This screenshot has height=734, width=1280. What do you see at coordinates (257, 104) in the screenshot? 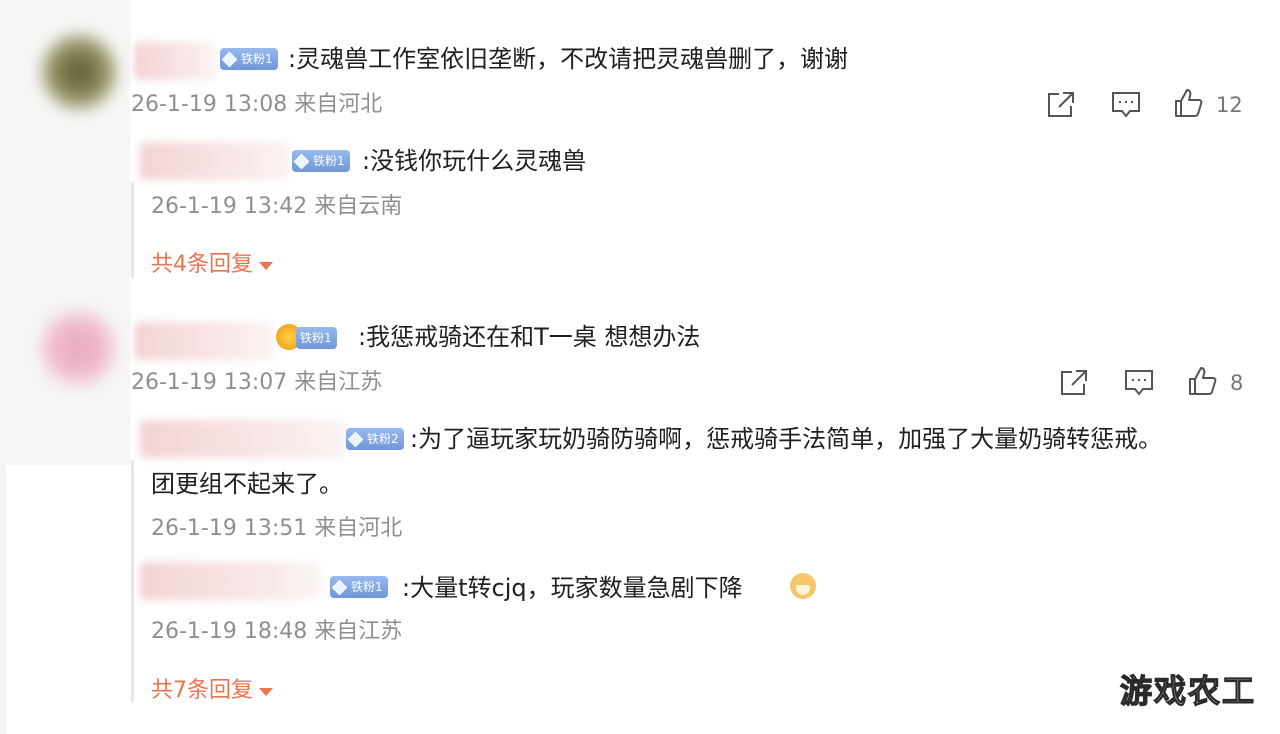
I see `comment-meta: 26-1-19 13:08 来自河北` at bounding box center [257, 104].